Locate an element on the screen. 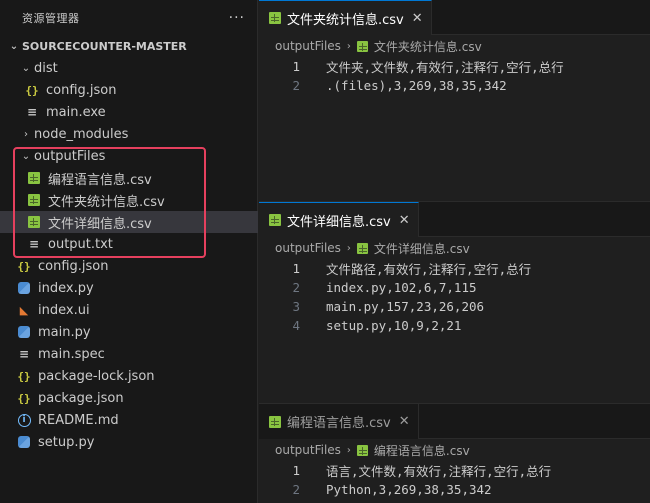  tree-item-label: outputFiles is located at coordinates (70, 156).